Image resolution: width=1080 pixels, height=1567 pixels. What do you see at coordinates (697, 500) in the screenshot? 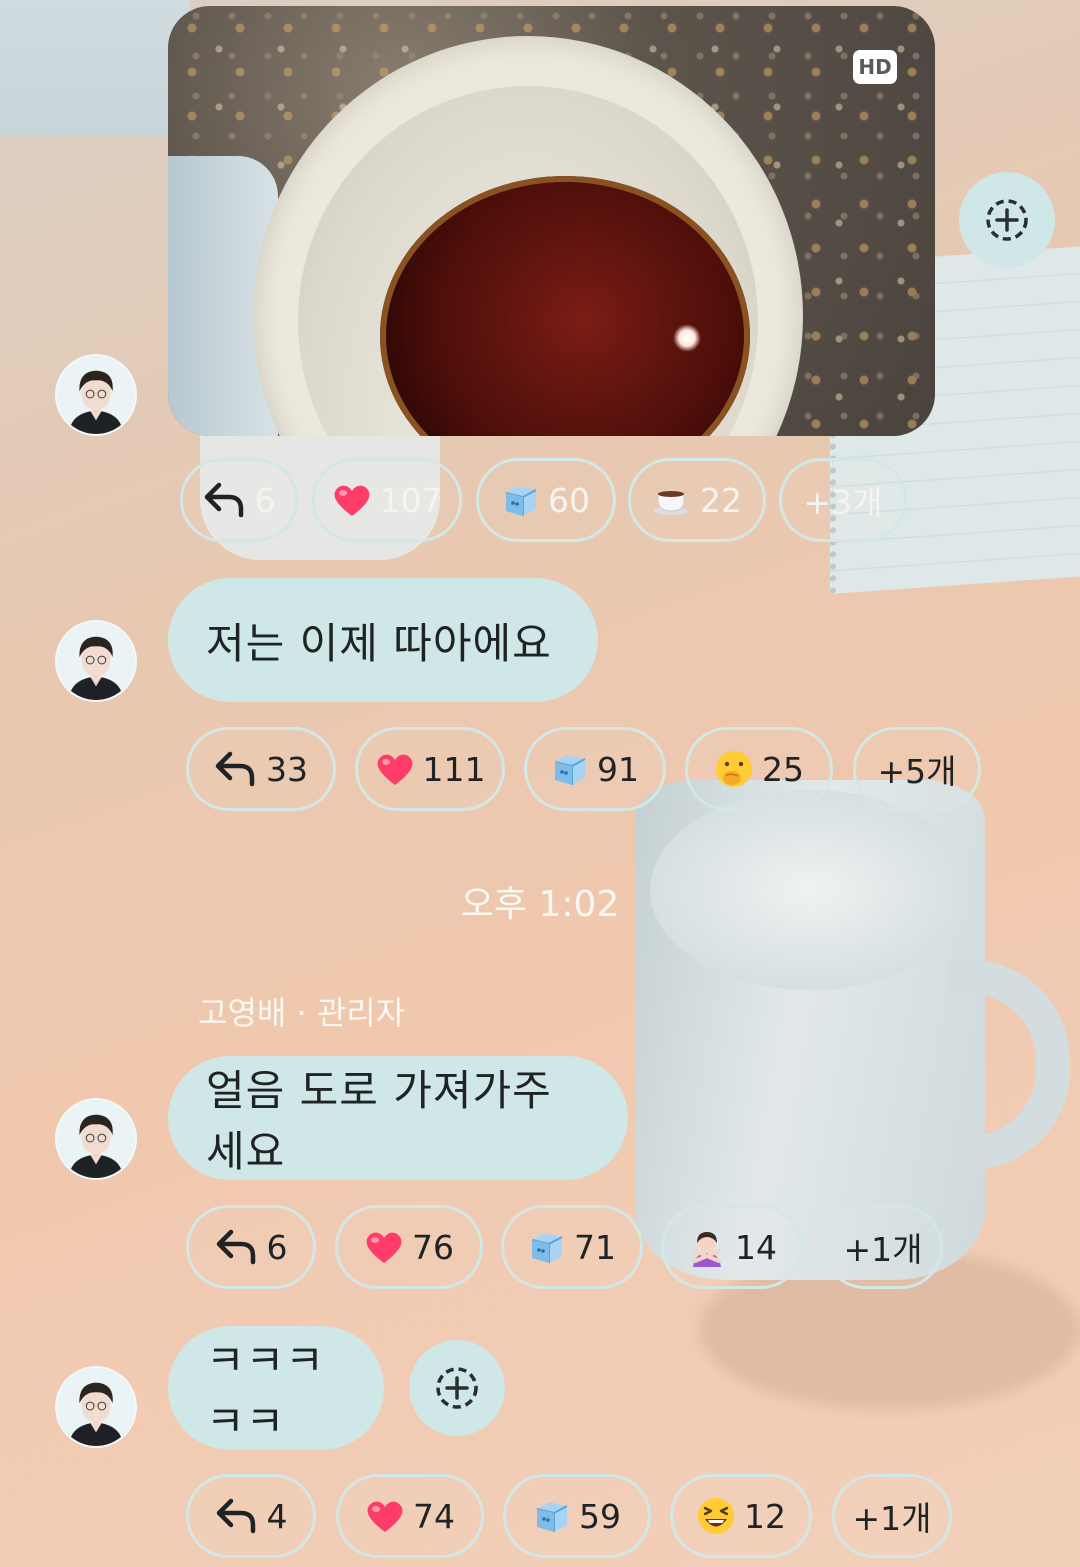
I see `coffee-reaction-chip: 22` at bounding box center [697, 500].